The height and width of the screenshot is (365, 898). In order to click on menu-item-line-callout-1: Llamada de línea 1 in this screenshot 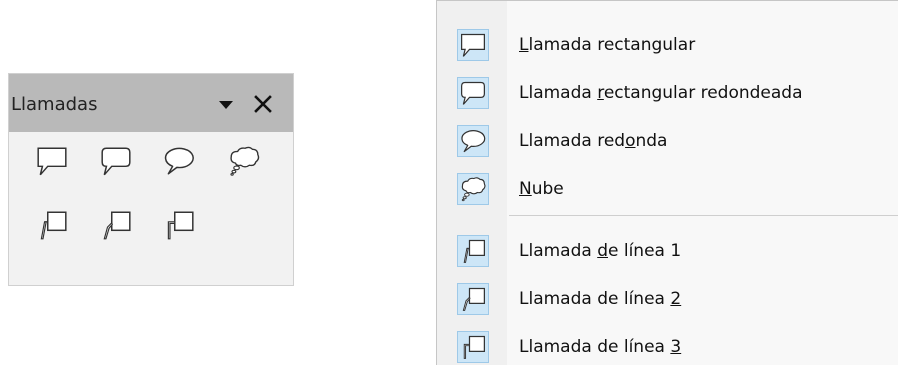, I will do `click(667, 251)`.